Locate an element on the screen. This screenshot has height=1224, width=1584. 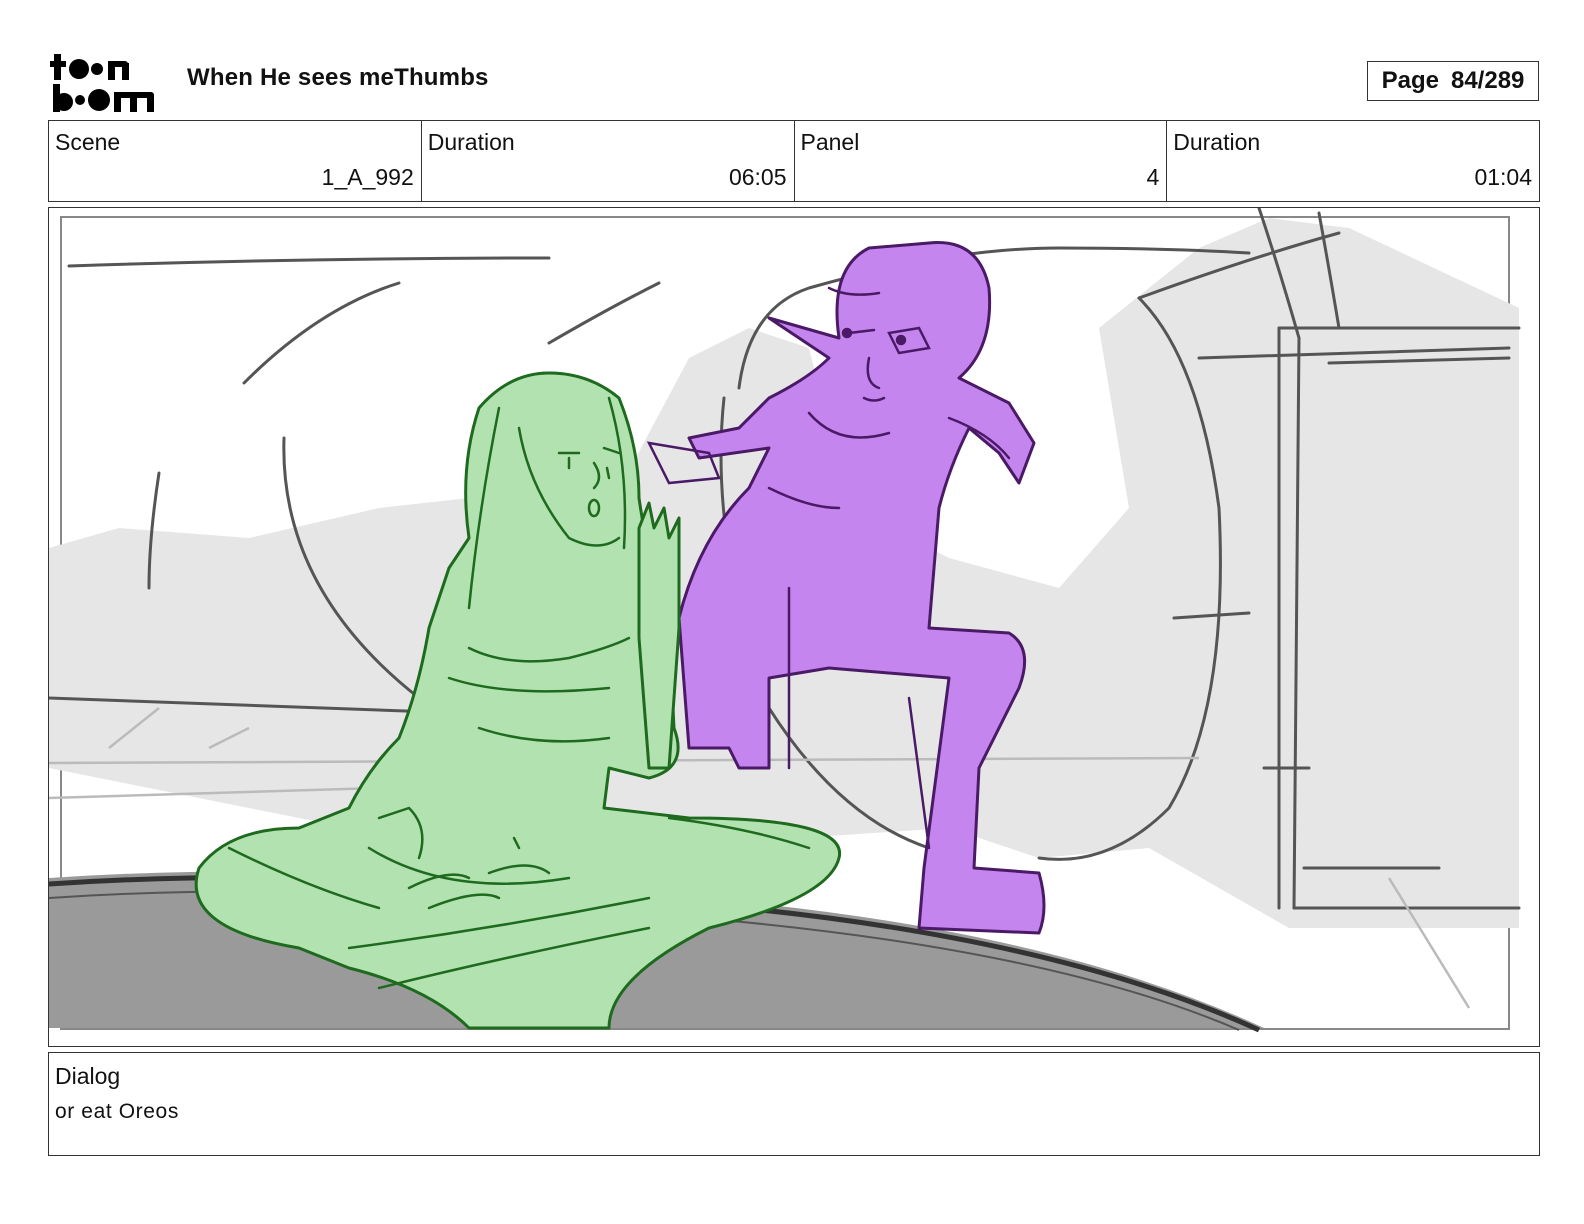
scene-label: Scene is located at coordinates (88, 142).